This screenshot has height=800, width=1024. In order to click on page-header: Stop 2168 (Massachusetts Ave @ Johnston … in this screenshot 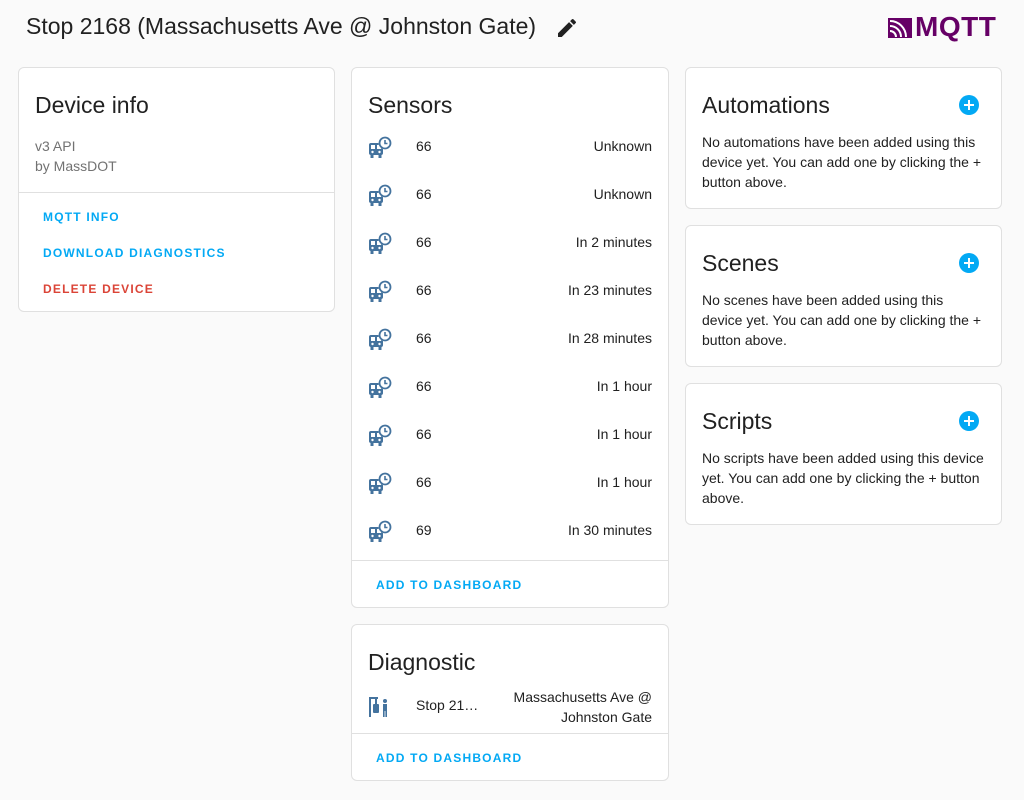, I will do `click(512, 28)`.